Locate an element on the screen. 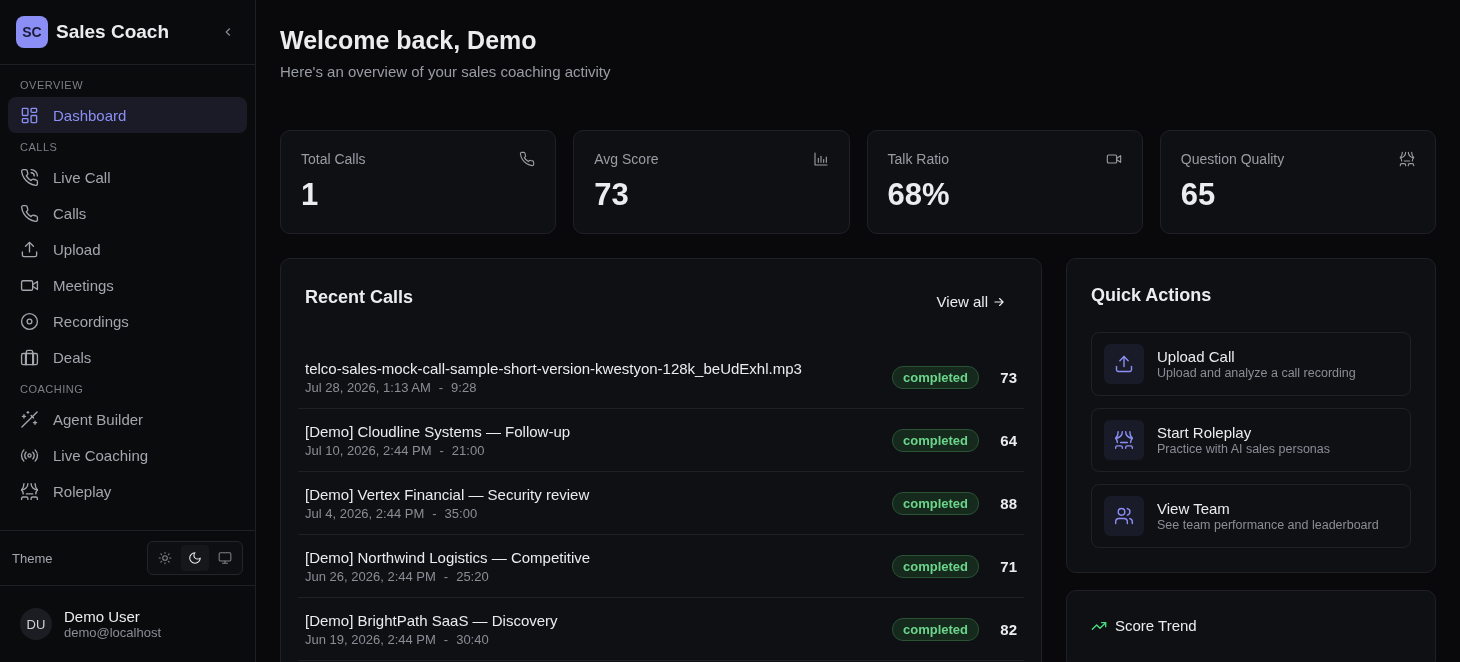 The width and height of the screenshot is (1460, 662). call-score: 71 is located at coordinates (1008, 566).